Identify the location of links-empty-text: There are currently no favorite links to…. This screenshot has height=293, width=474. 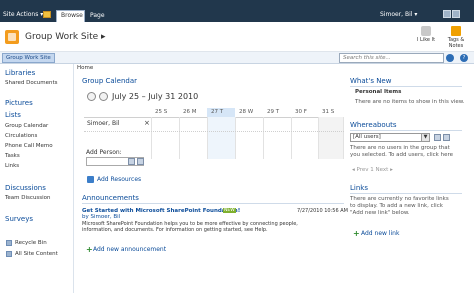
(399, 206).